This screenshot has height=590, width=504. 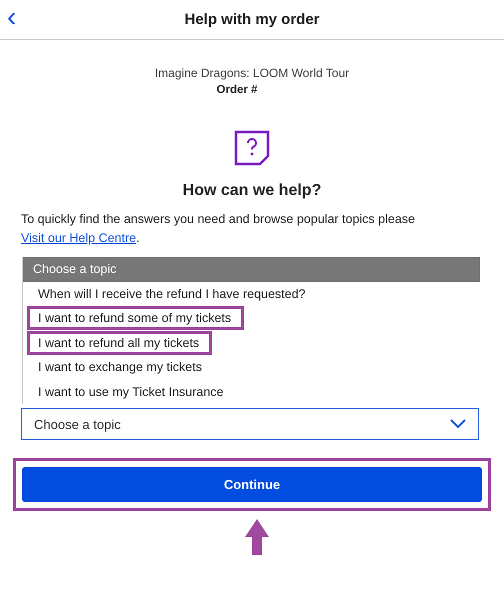 I want to click on section-heading: How can we help?, so click(x=252, y=191).